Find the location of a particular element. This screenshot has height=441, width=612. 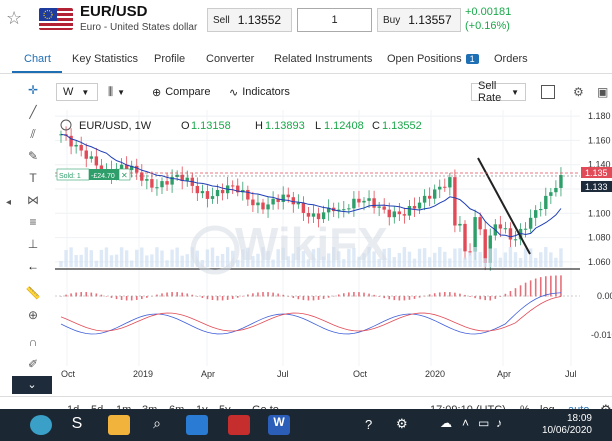

indicators-button: ∿ Indicators is located at coordinates (259, 92).